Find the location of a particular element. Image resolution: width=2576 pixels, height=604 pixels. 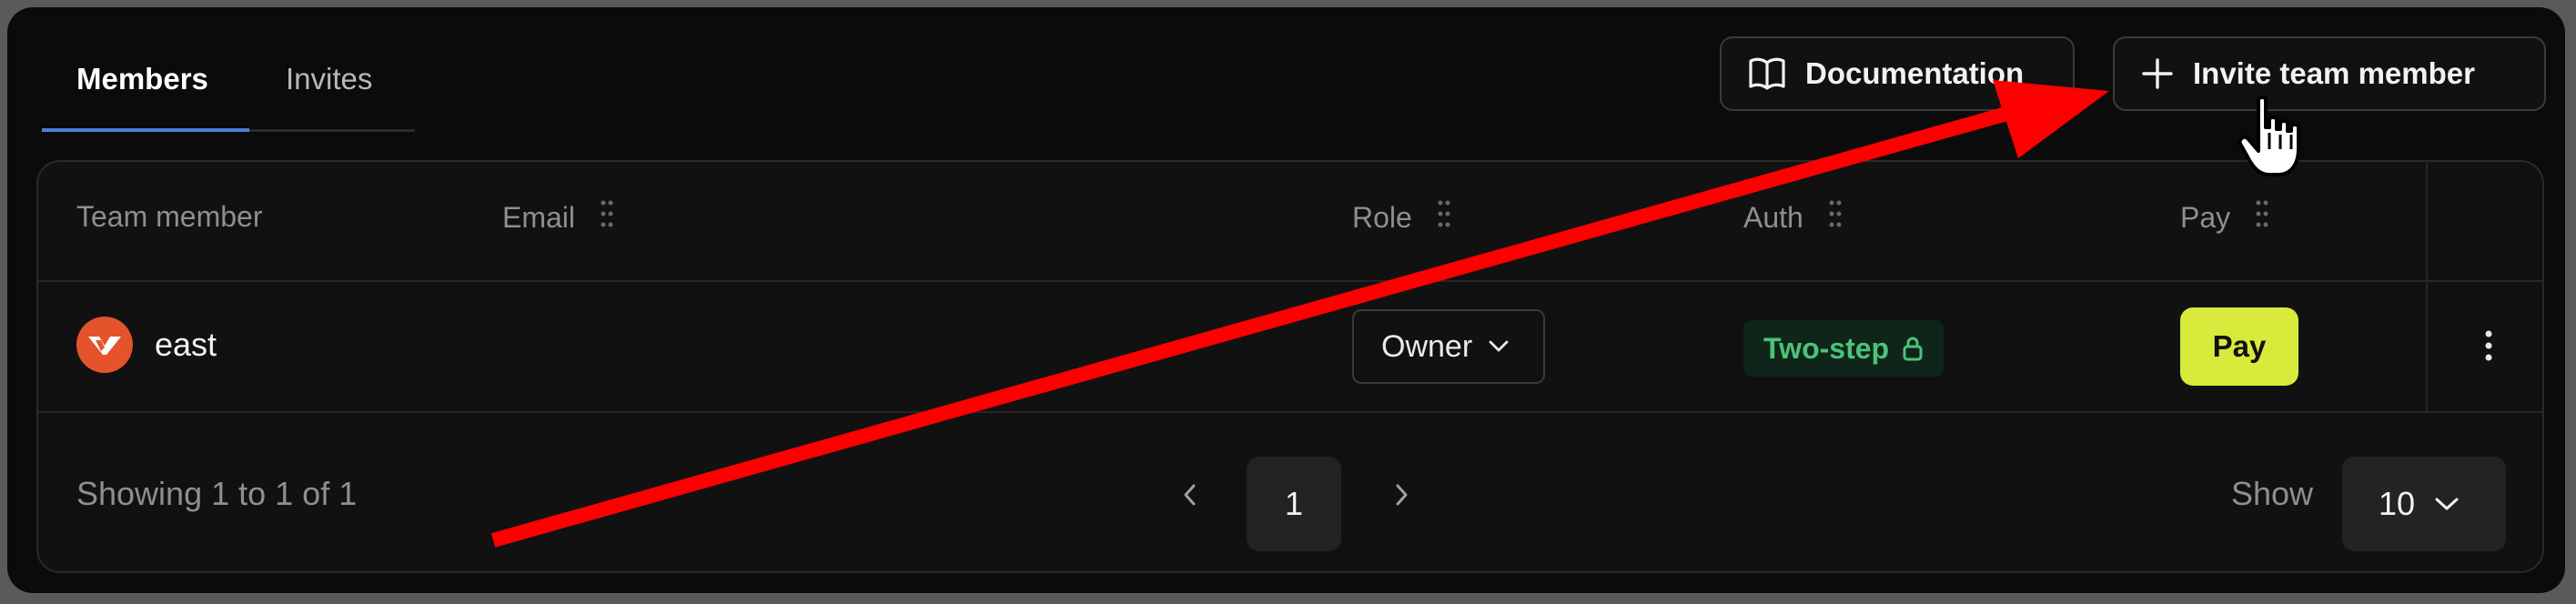

invite-team-member-label: Invite team member is located at coordinates (2334, 73).